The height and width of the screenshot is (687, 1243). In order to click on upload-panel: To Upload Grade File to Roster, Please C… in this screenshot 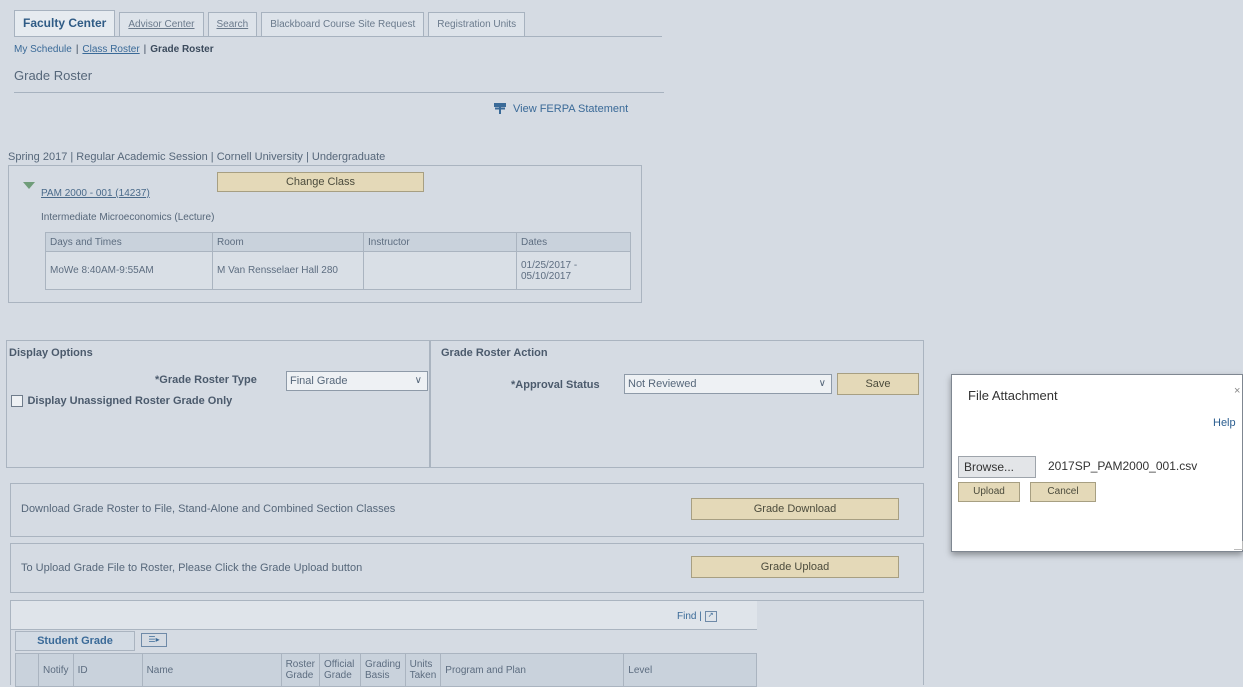, I will do `click(467, 568)`.